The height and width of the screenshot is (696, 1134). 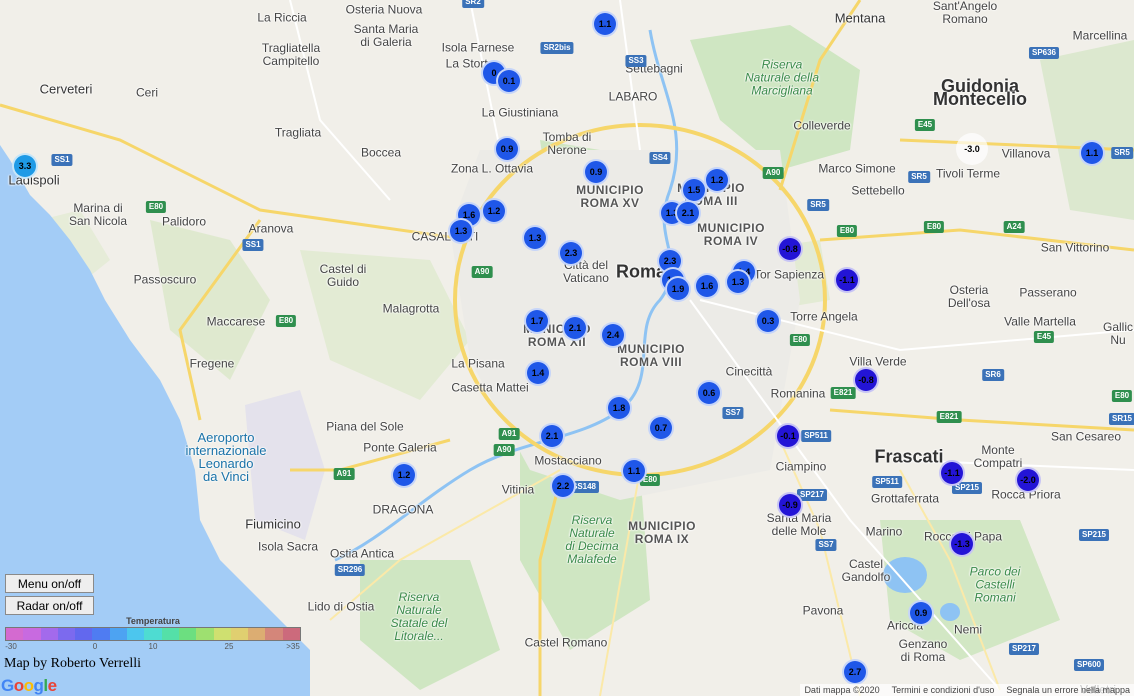 I want to click on temperature-marker: -3.0, so click(x=972, y=149).